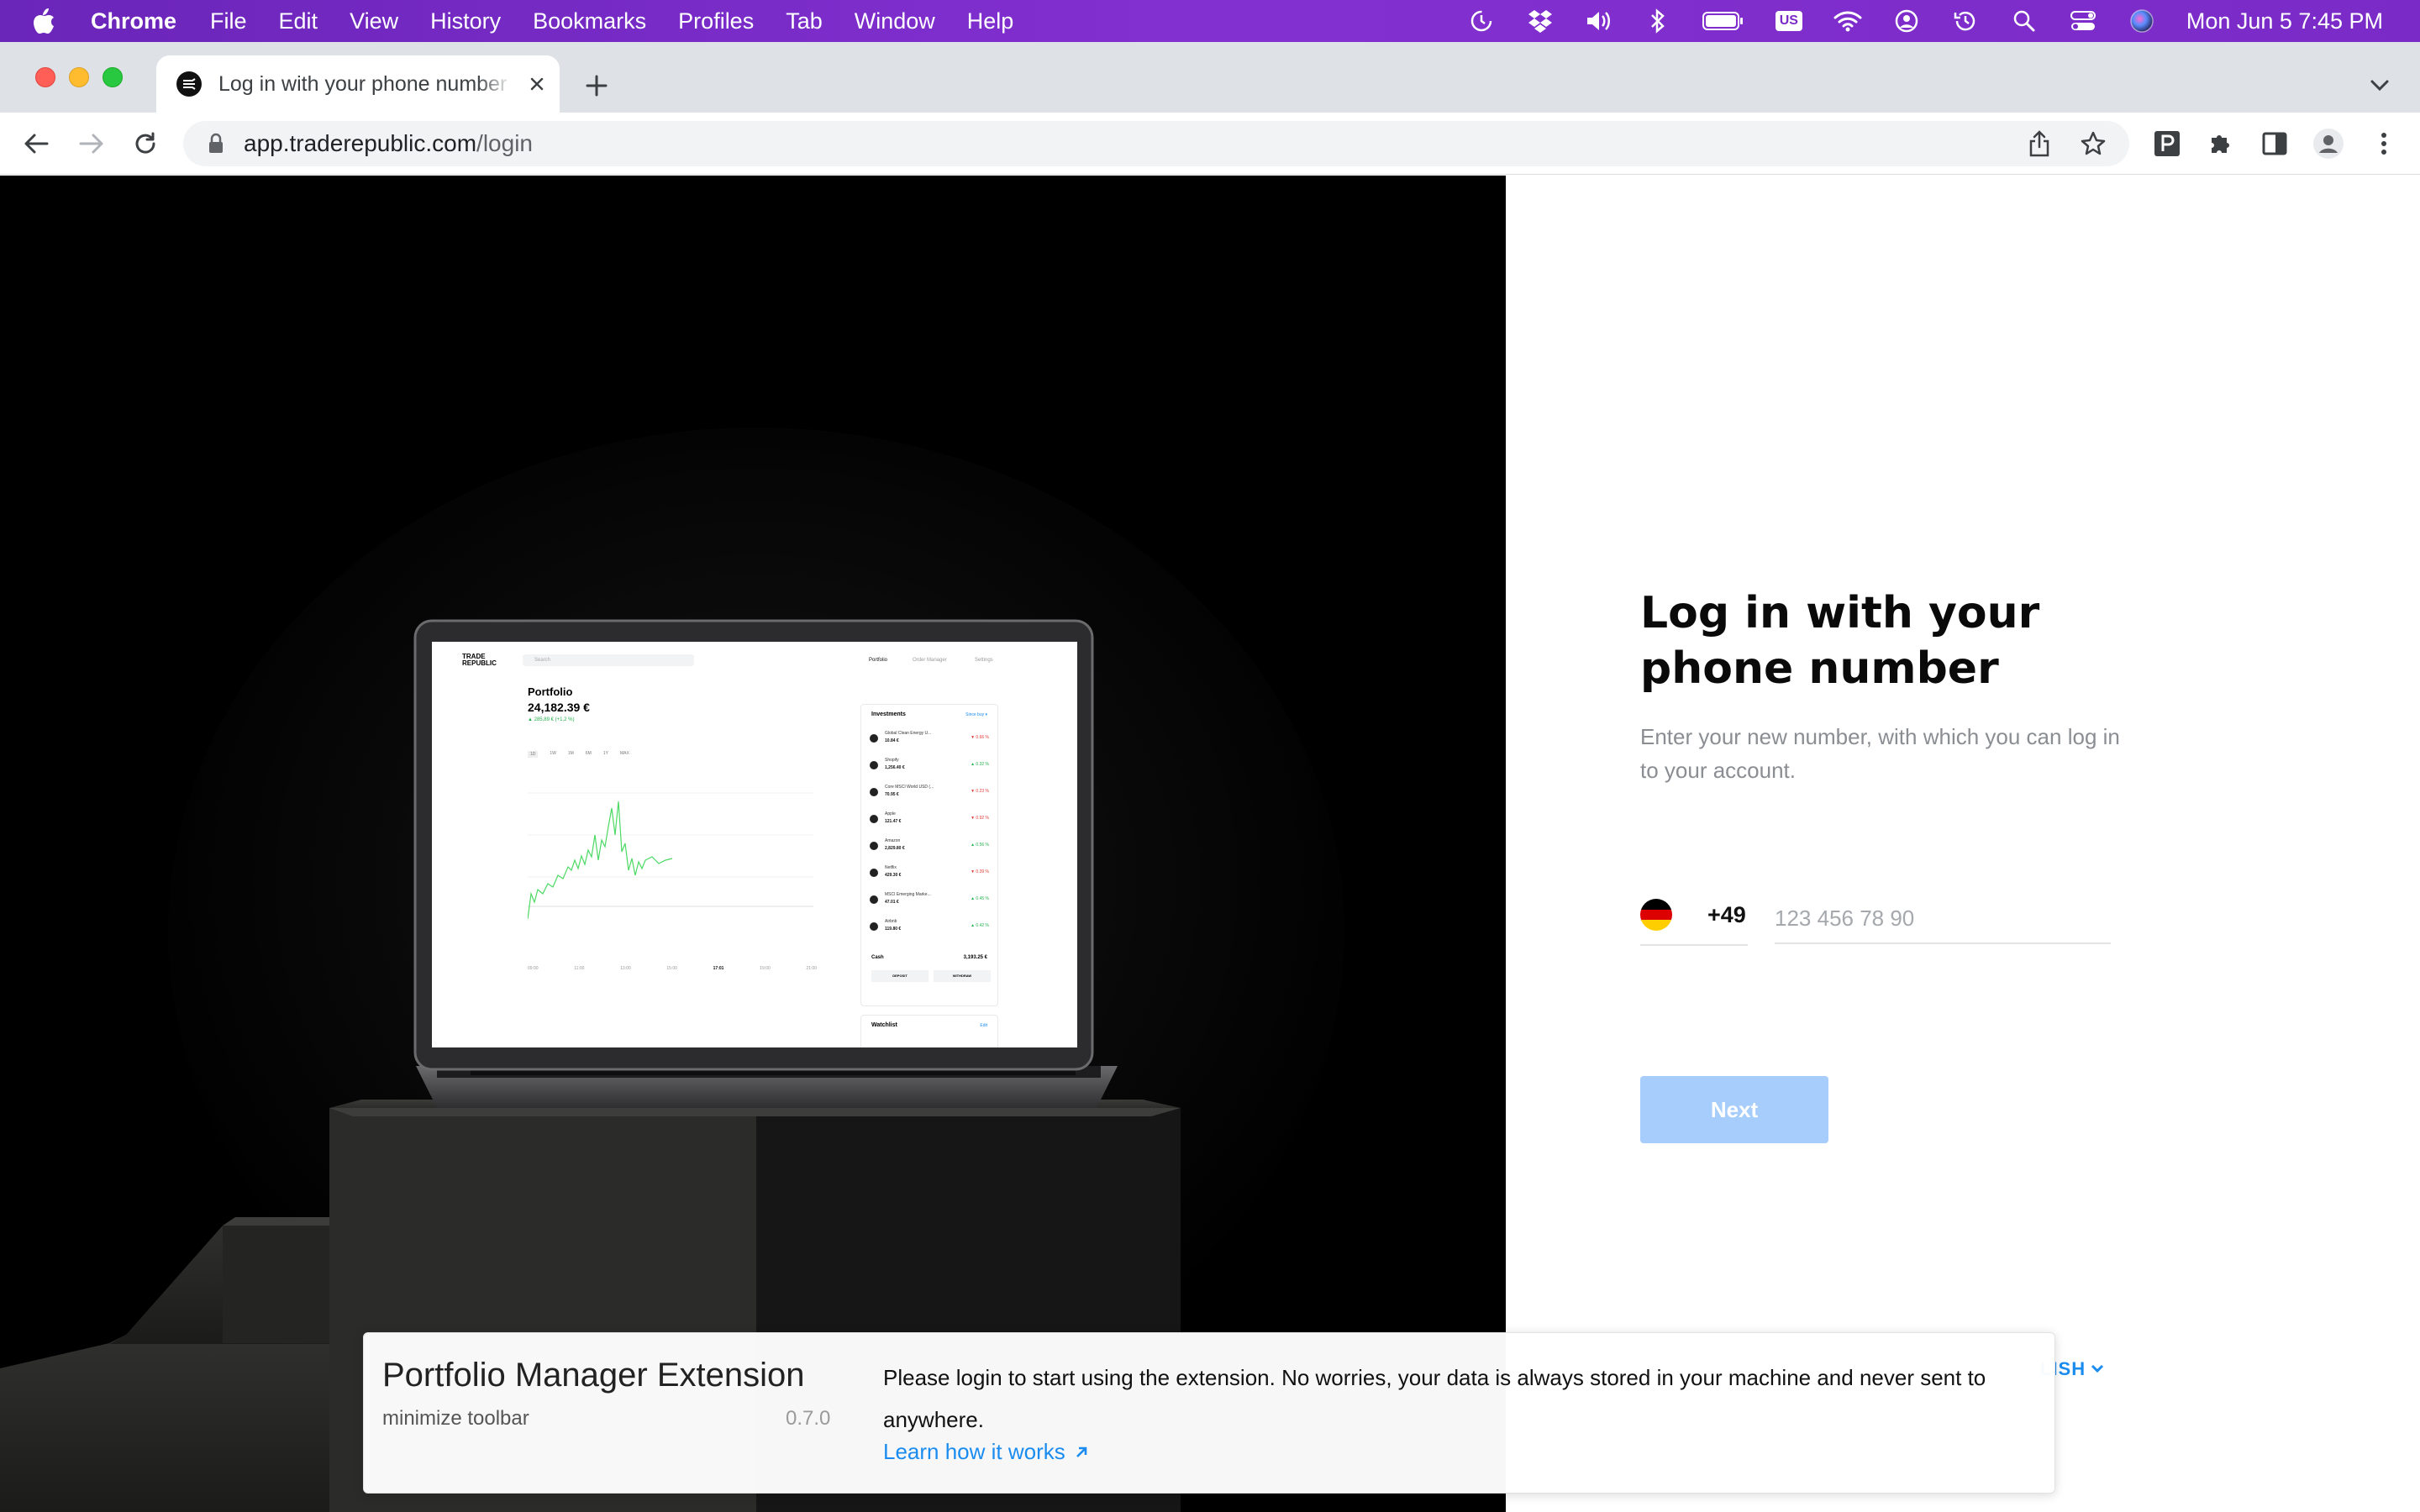 This screenshot has height=1512, width=2420. What do you see at coordinates (765, 968) in the screenshot?
I see `time-label: 19:00` at bounding box center [765, 968].